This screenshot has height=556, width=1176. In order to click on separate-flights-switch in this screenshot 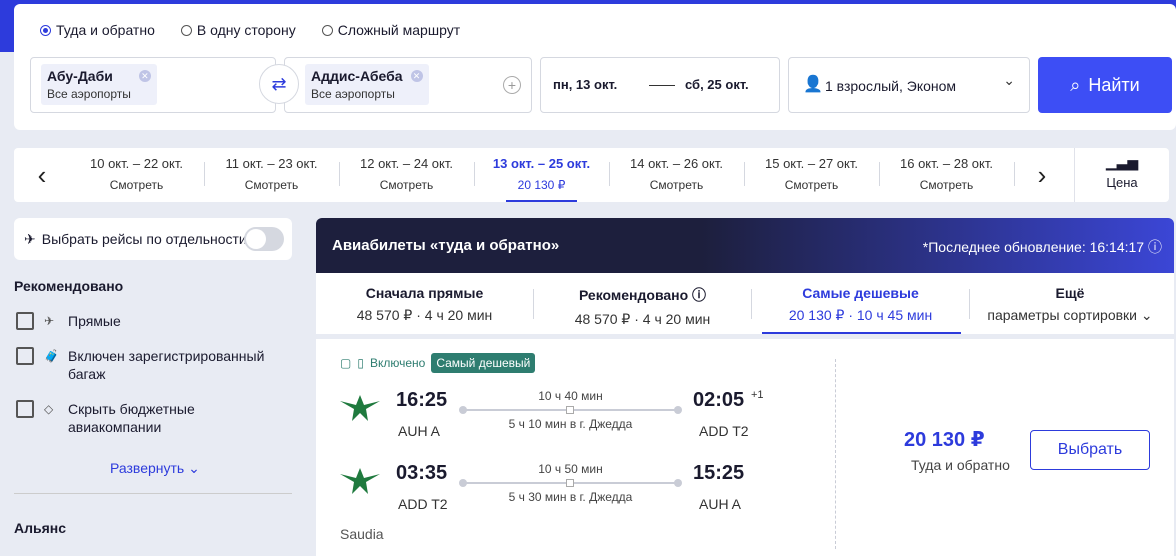, I will do `click(264, 239)`.